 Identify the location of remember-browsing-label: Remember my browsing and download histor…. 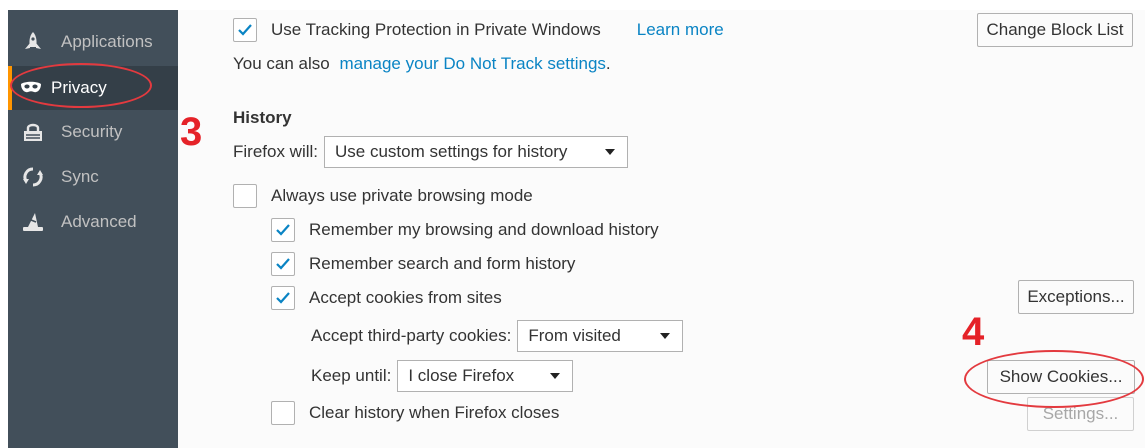
(484, 229).